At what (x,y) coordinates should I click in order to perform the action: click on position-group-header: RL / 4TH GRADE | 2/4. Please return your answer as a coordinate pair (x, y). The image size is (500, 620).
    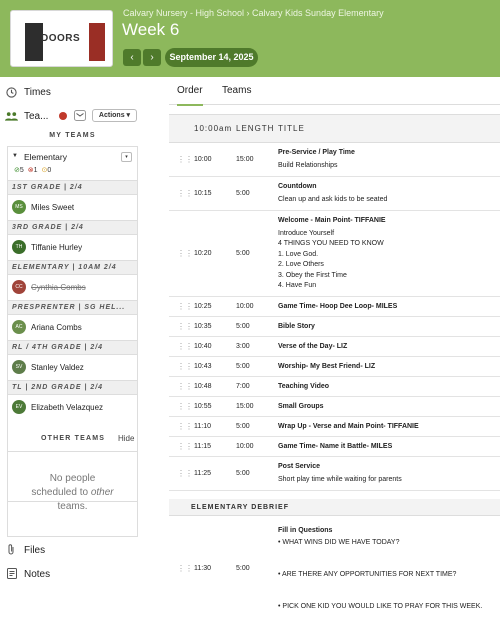
    Looking at the image, I should click on (72, 347).